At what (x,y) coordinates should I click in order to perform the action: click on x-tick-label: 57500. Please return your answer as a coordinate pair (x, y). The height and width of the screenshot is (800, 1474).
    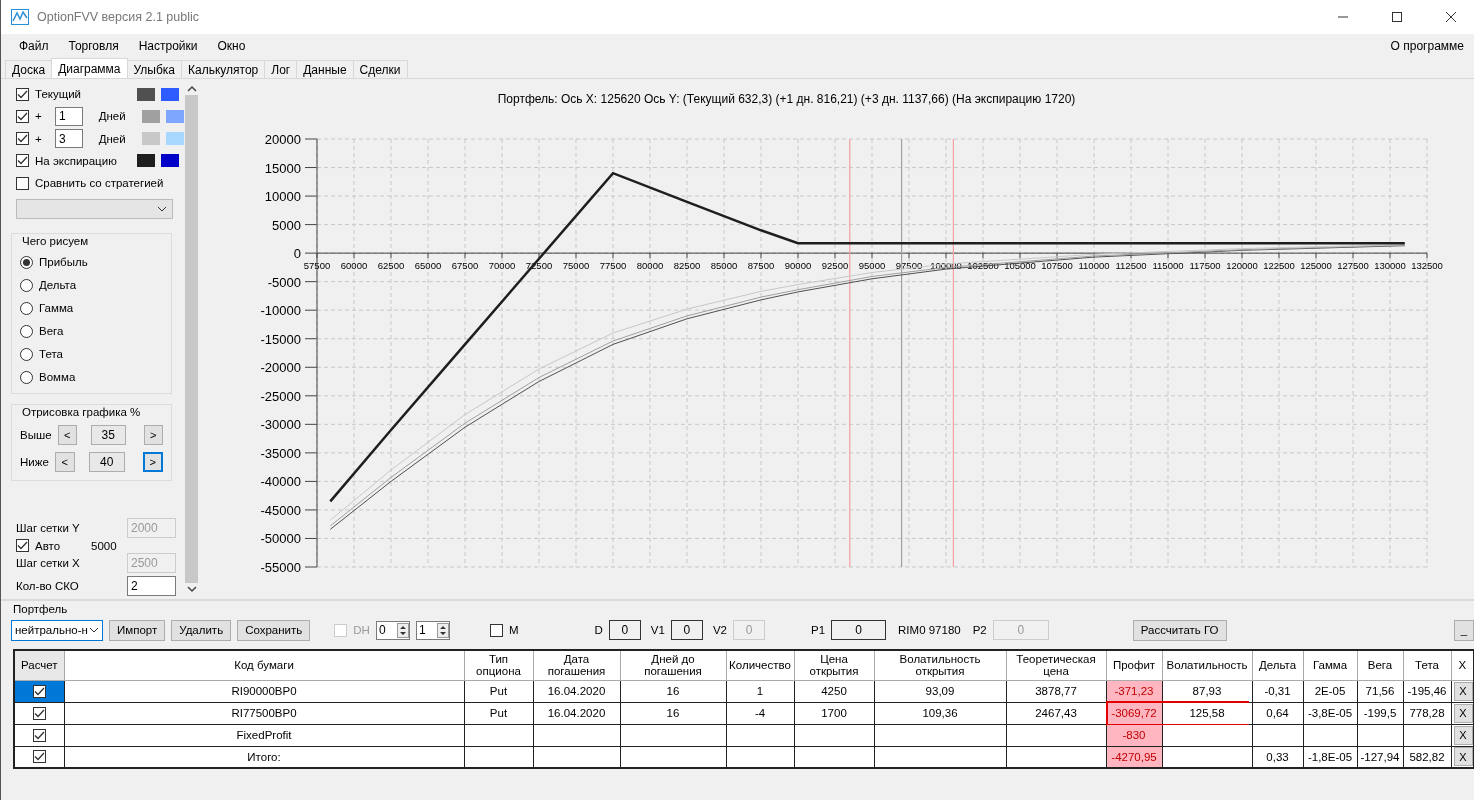
    Looking at the image, I should click on (317, 266).